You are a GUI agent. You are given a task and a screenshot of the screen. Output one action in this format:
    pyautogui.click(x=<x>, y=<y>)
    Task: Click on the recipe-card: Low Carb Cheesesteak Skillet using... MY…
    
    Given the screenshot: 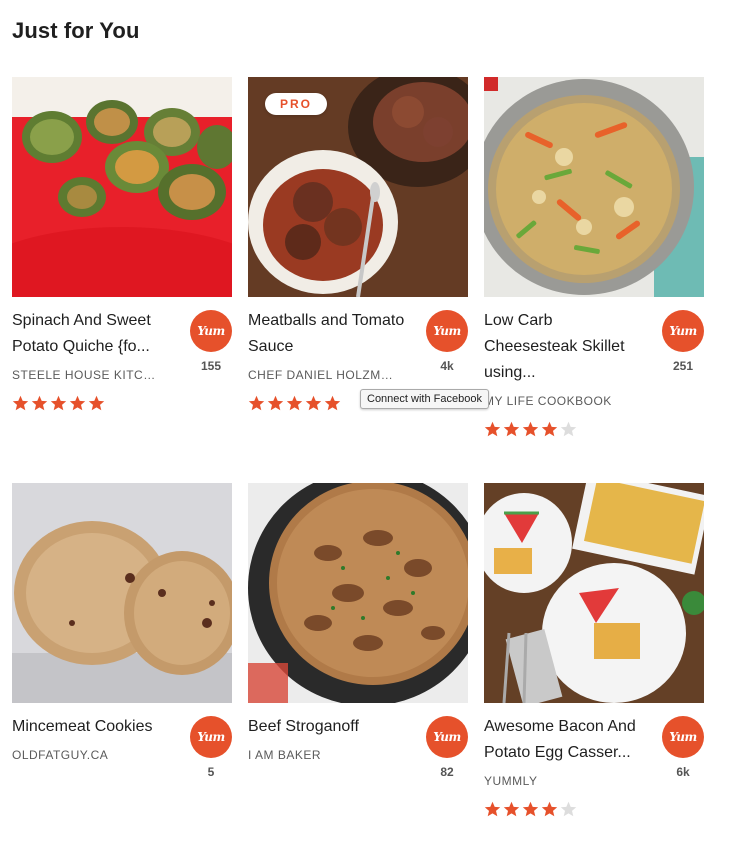 What is the action you would take?
    pyautogui.click(x=594, y=257)
    